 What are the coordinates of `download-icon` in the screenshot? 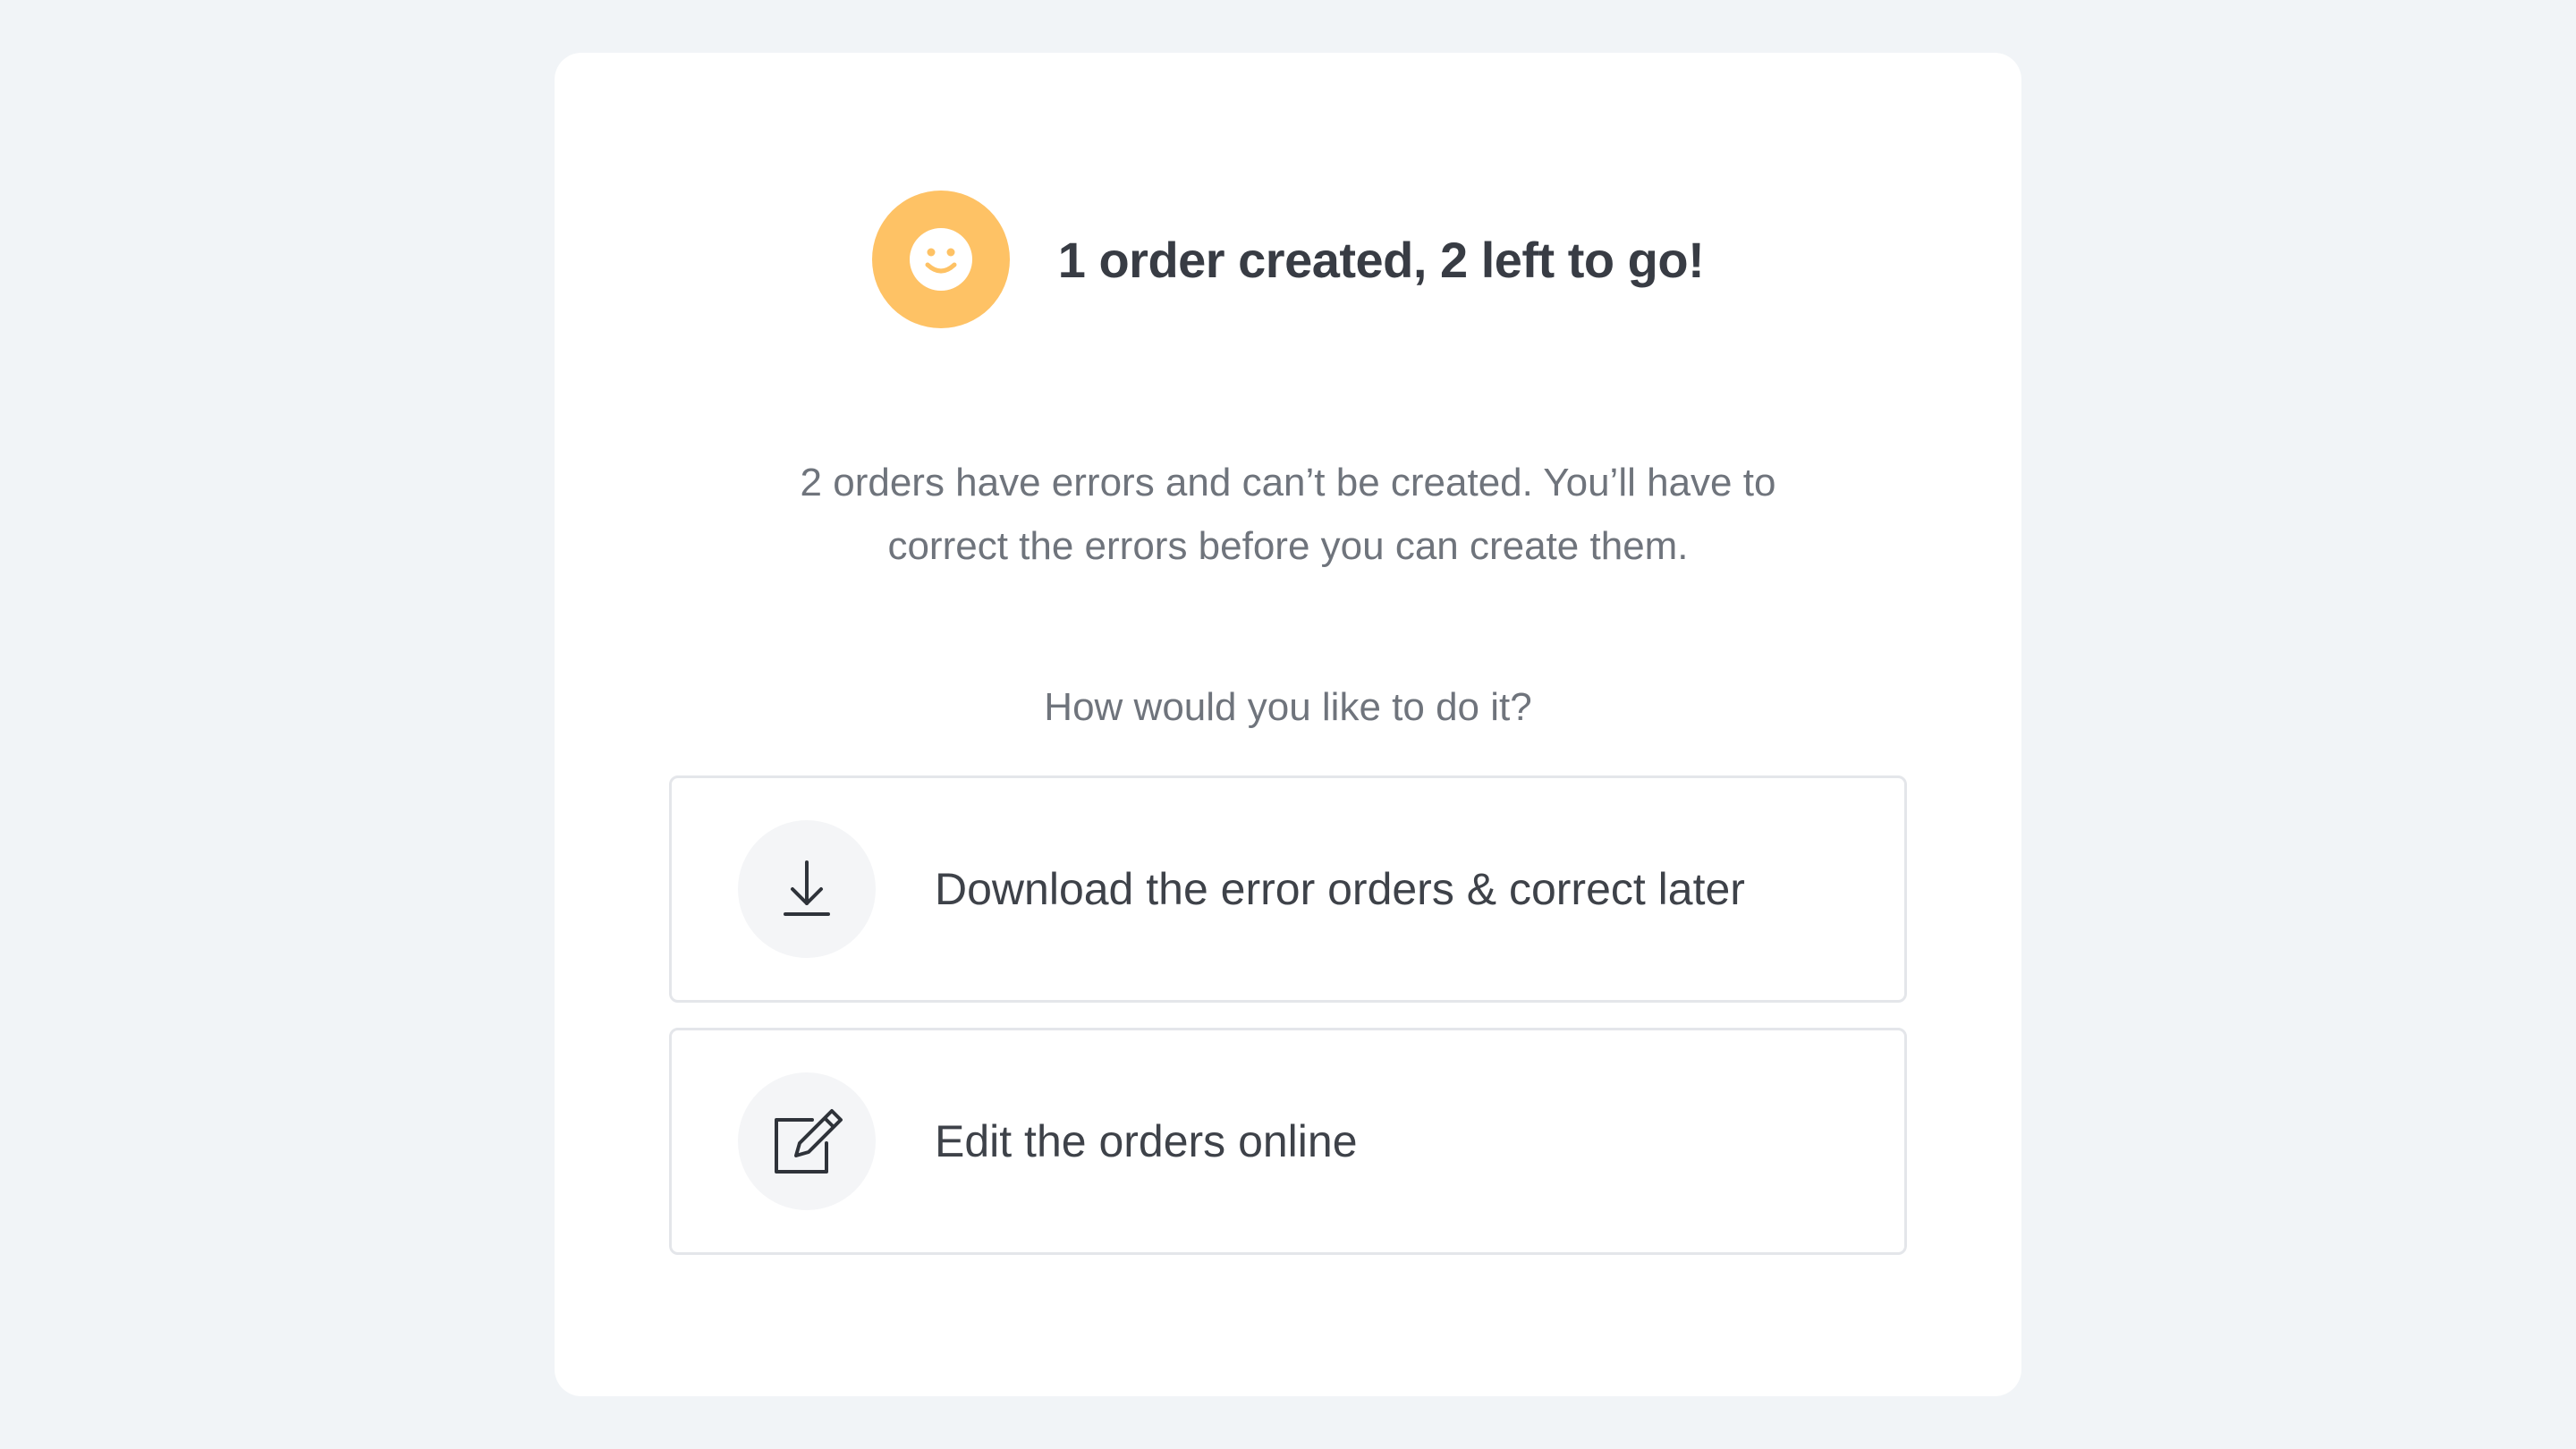 It's located at (807, 889).